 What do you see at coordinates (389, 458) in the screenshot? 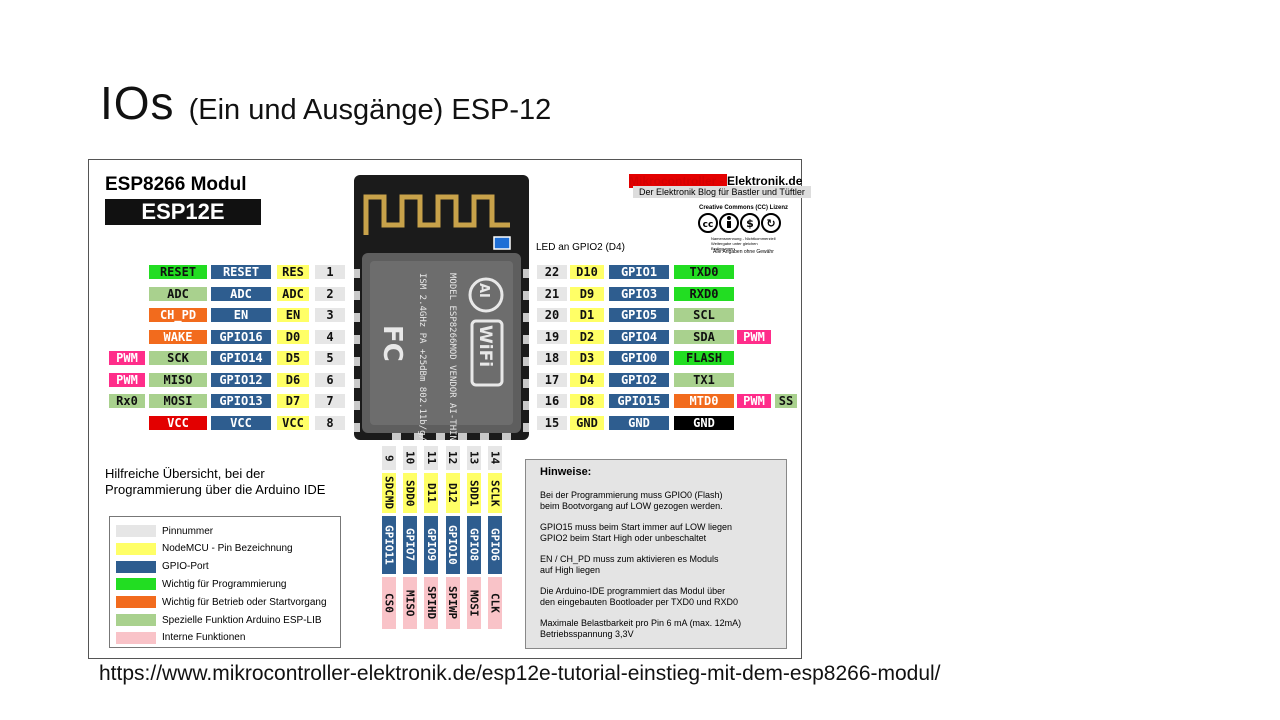
I see `pin-number-9: 9` at bounding box center [389, 458].